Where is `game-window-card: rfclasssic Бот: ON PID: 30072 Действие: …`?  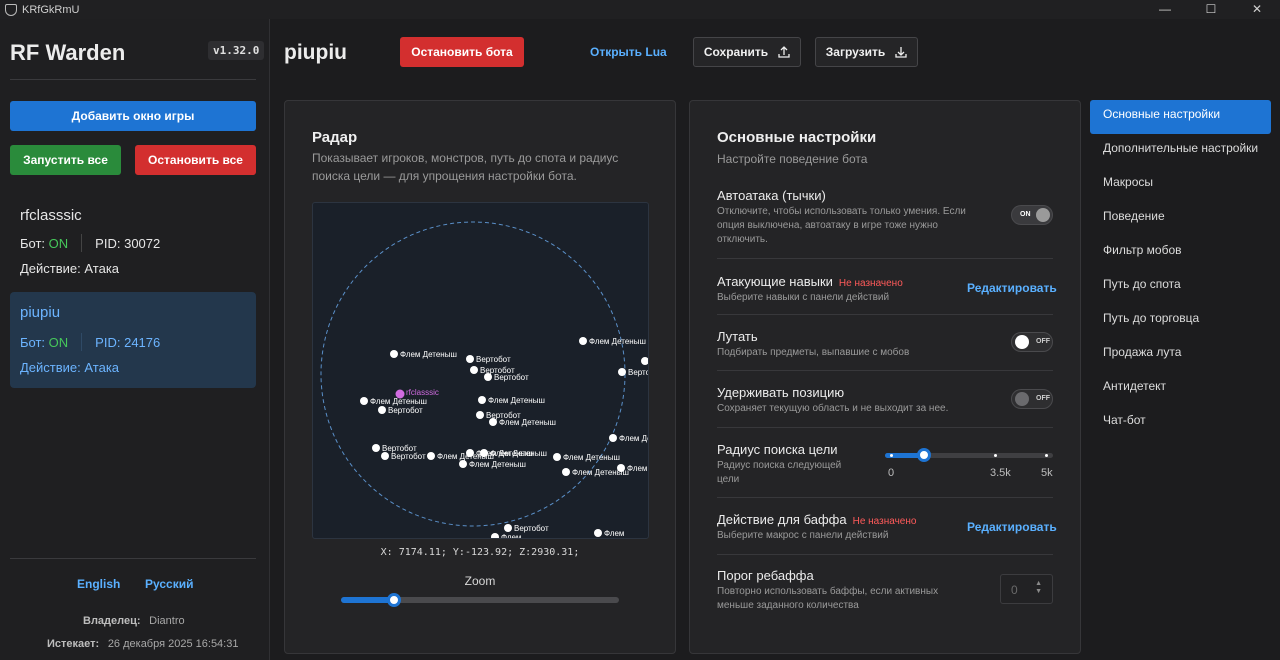
game-window-card: rfclasssic Бот: ON PID: 30072 Действие: … is located at coordinates (133, 245).